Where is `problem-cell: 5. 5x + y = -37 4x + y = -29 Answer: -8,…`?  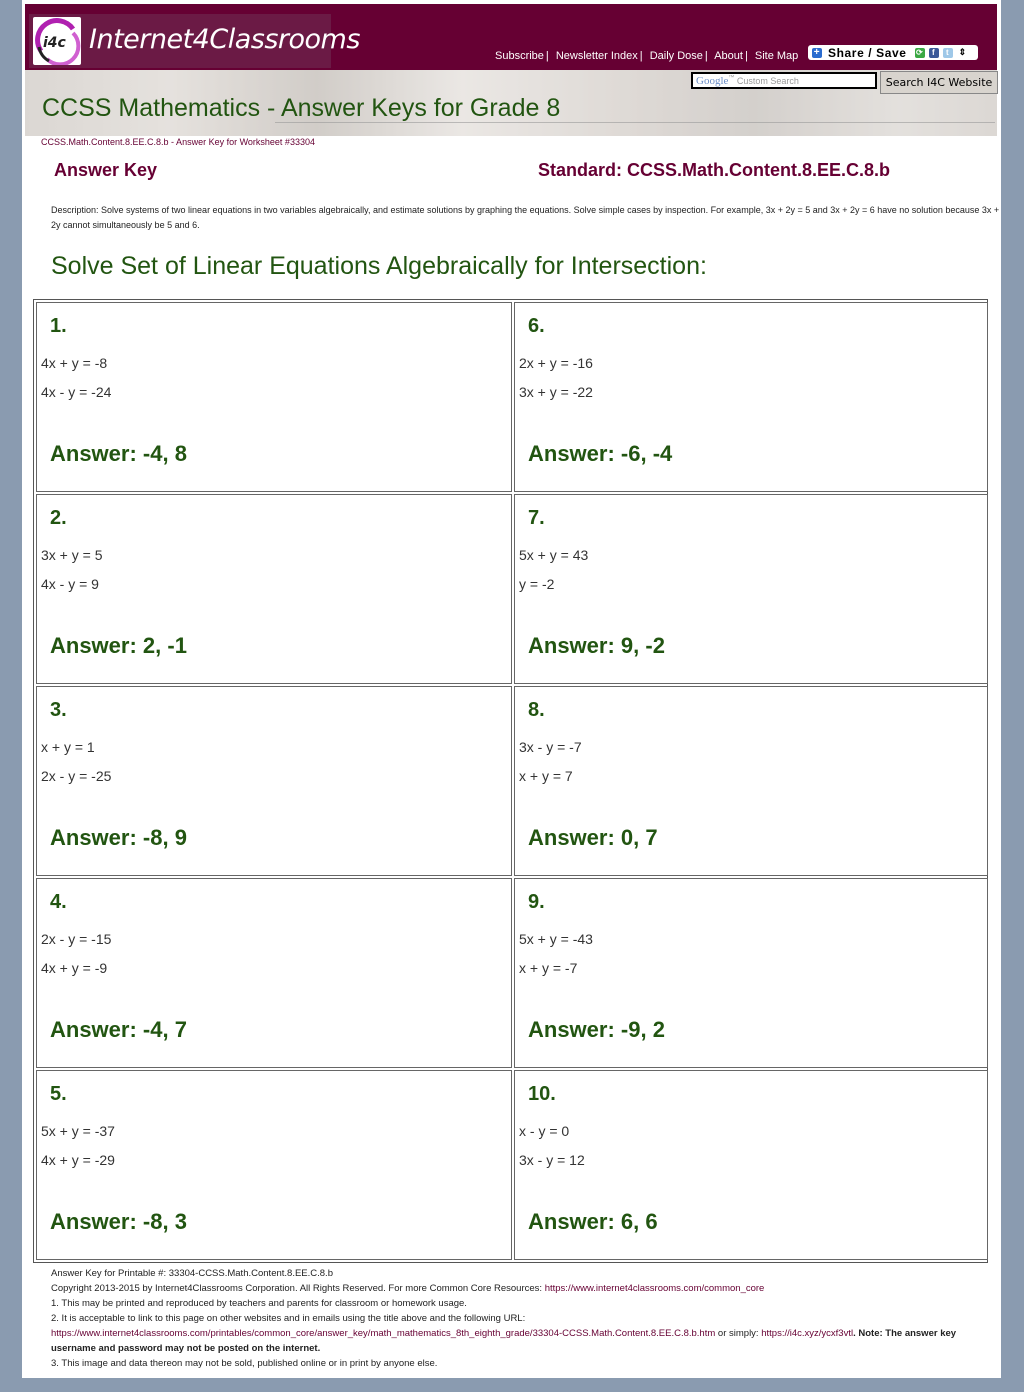
problem-cell: 5. 5x + y = -37 4x + y = -29 Answer: -8,… is located at coordinates (274, 1165).